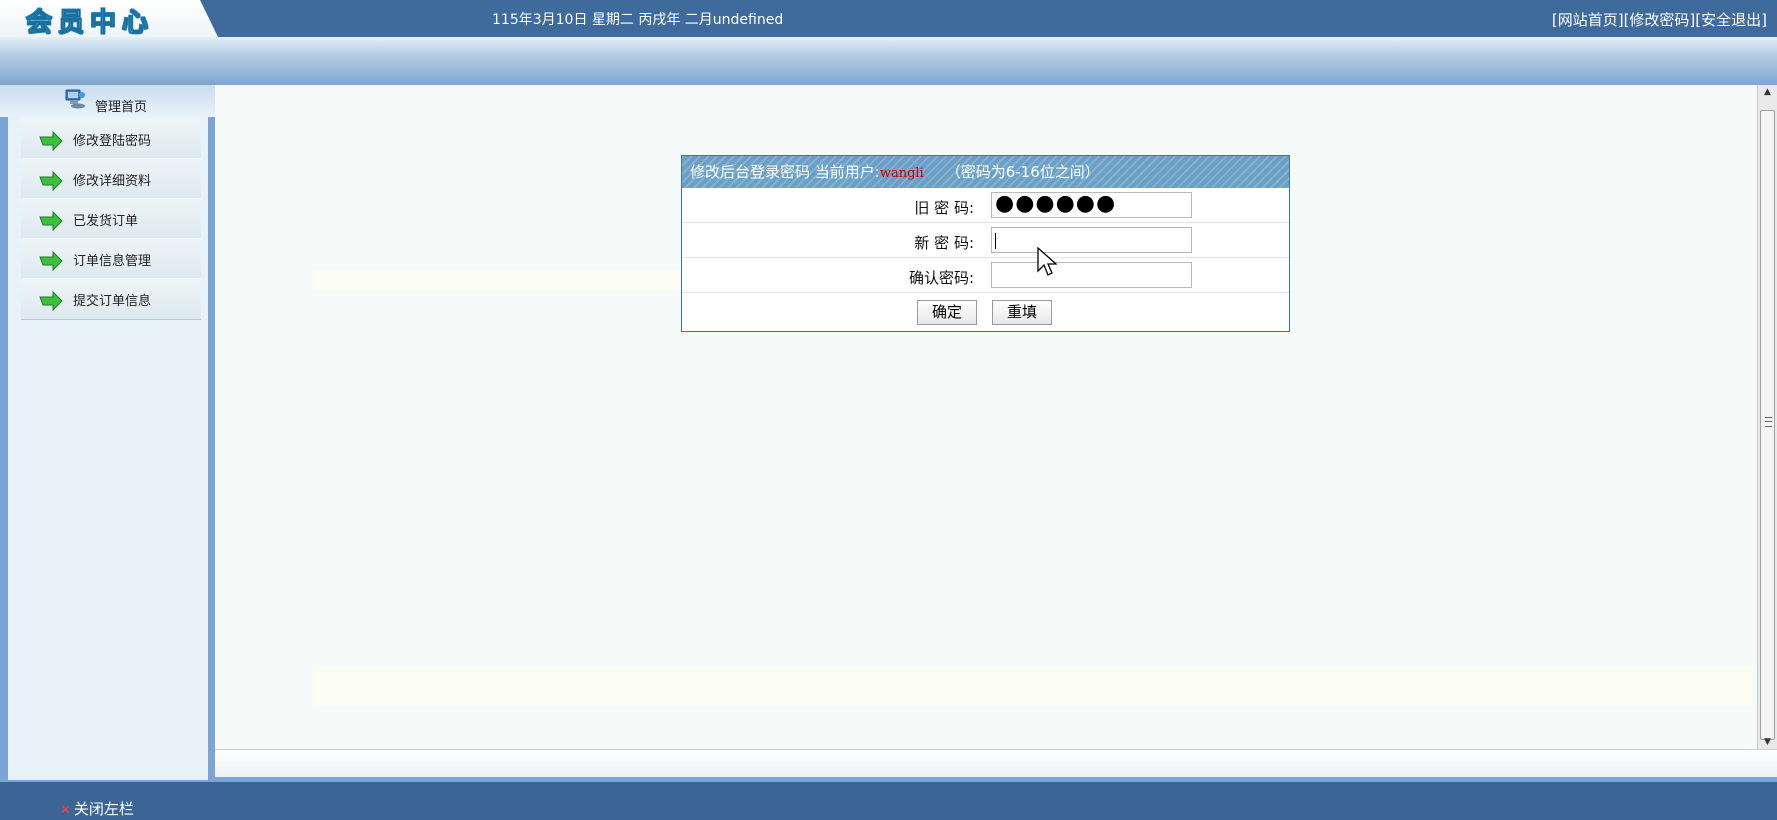  What do you see at coordinates (985, 205) in the screenshot?
I see `old-password-row: 旧 密 码: ●●●●●●` at bounding box center [985, 205].